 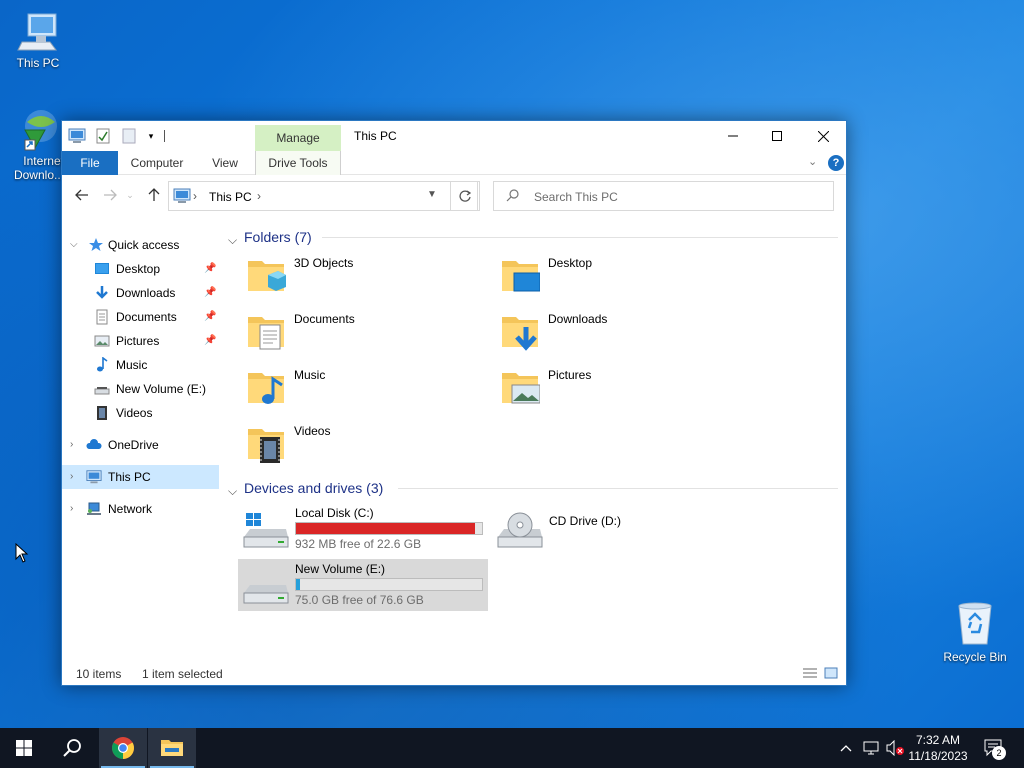 What do you see at coordinates (323, 196) in the screenshot?
I see `address-bar: › This PC › ▼` at bounding box center [323, 196].